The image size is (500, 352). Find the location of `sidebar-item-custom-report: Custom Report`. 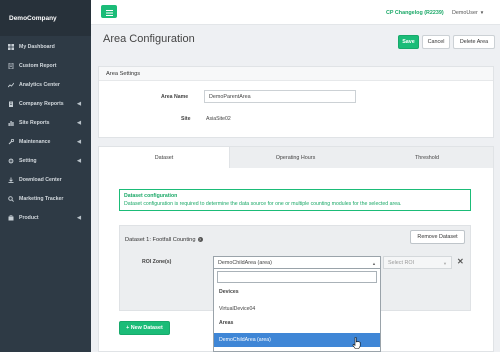

sidebar-item-custom-report: Custom Report is located at coordinates (45, 65).